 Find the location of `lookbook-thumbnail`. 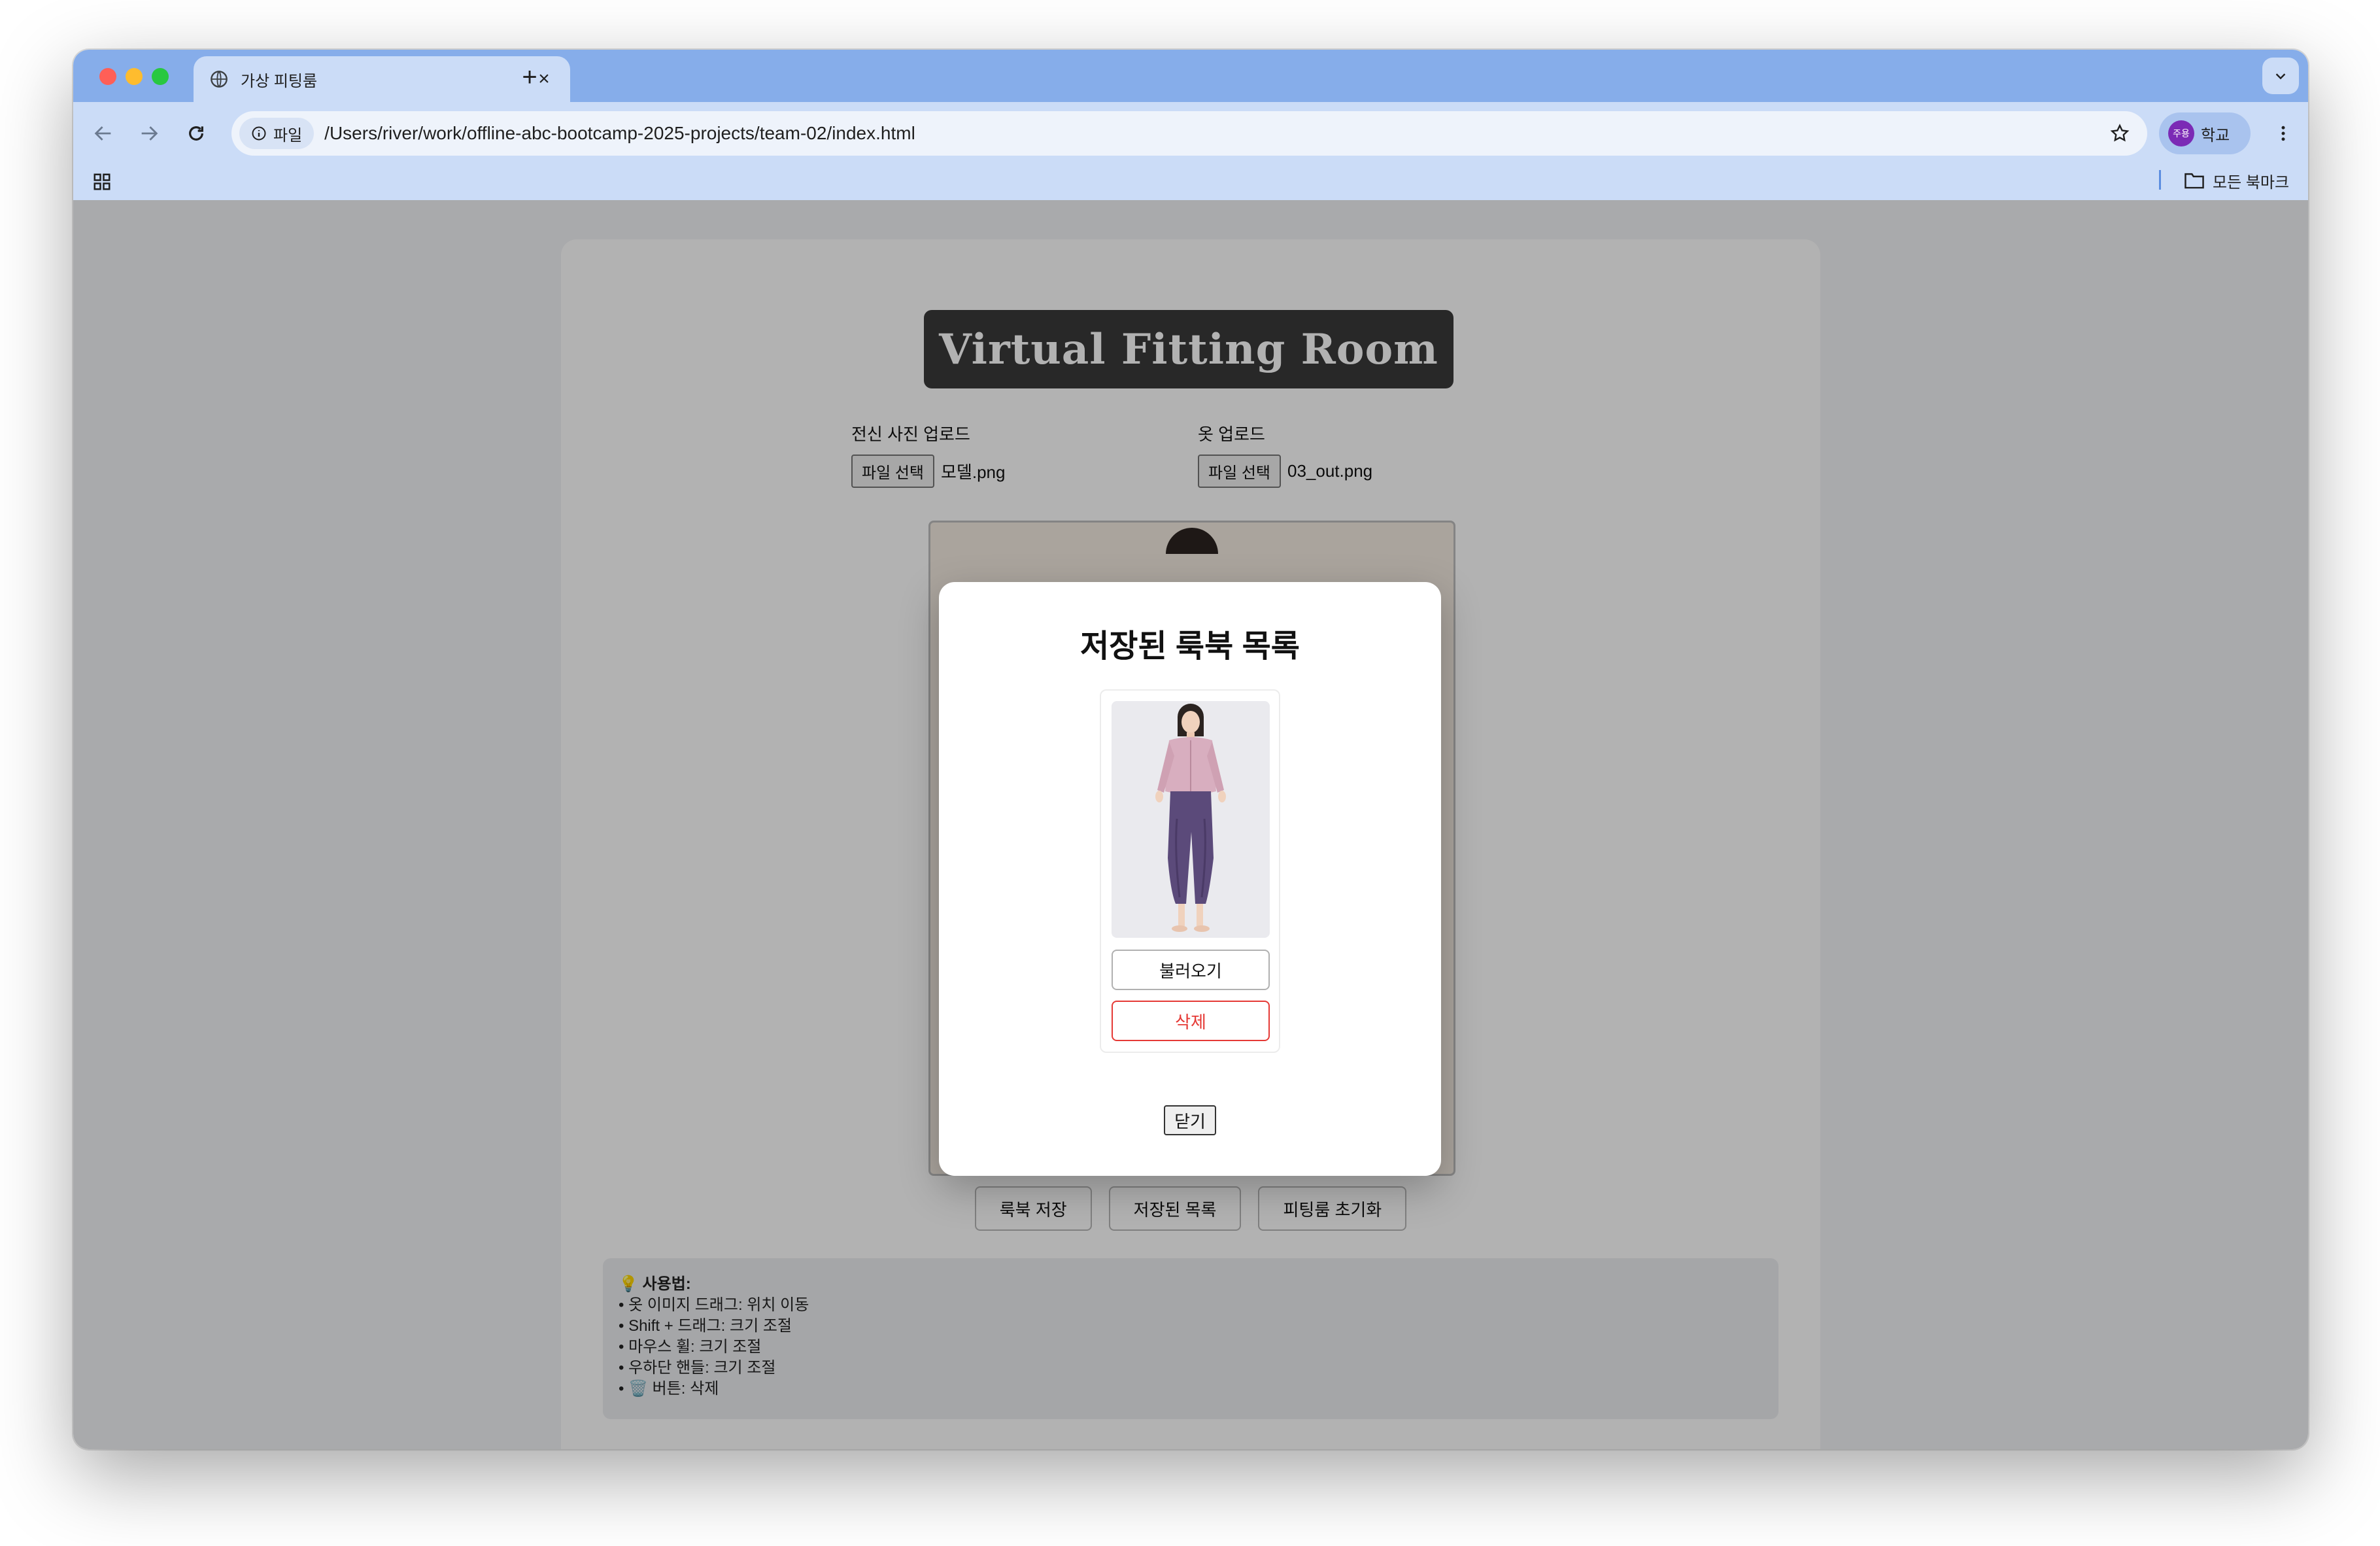

lookbook-thumbnail is located at coordinates (1191, 819).